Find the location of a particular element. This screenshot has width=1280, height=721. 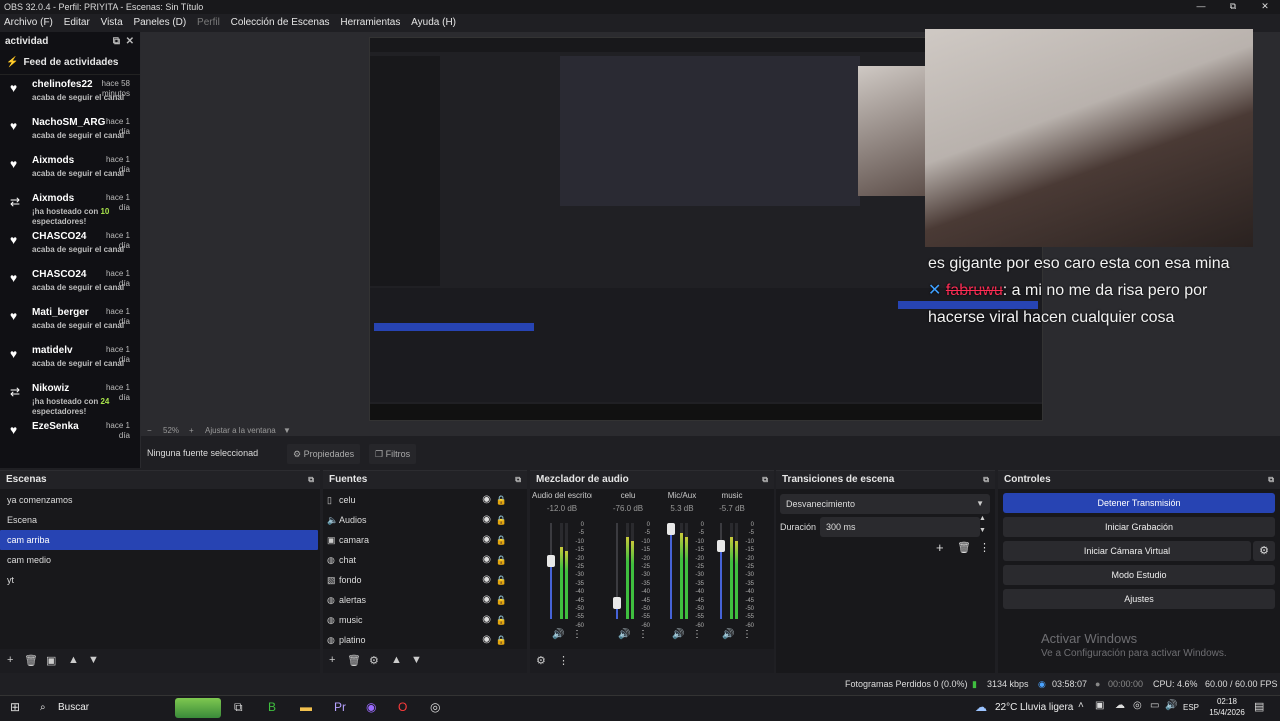

opera-icon: O is located at coordinates (402, 707).